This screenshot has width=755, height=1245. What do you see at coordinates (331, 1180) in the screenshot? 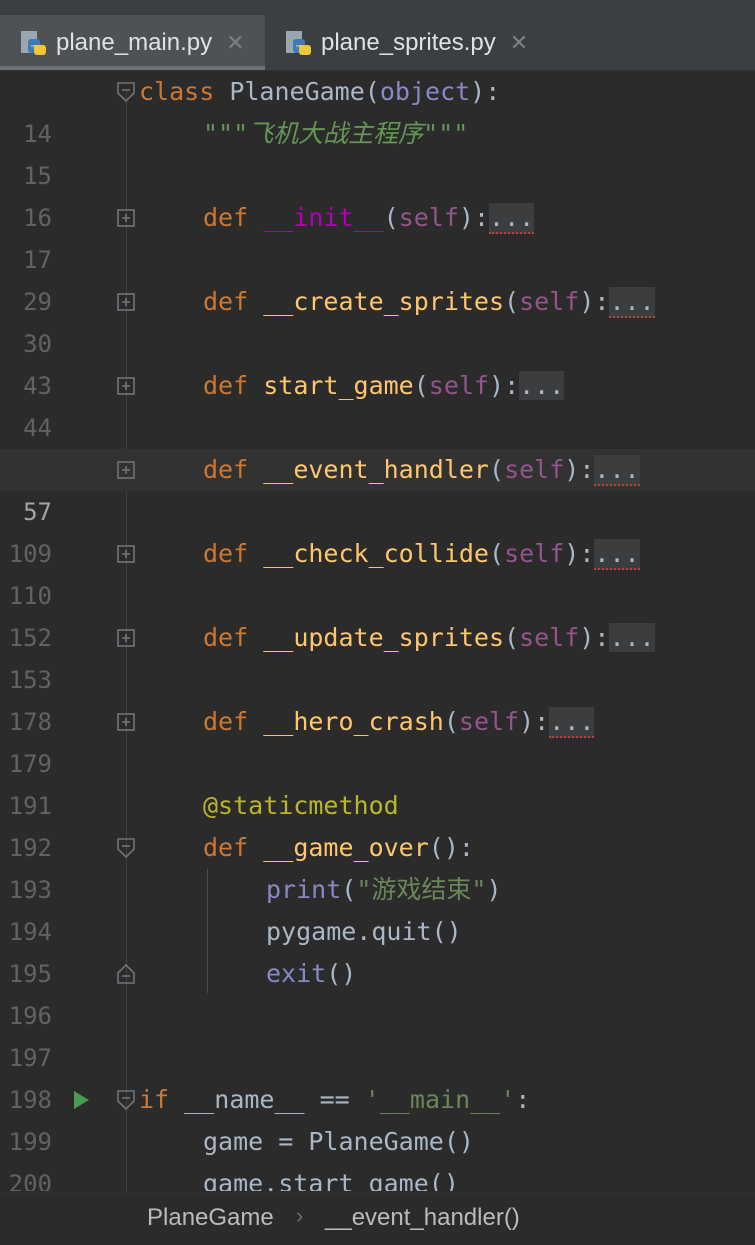
I see `code-text: game.start_game()` at bounding box center [331, 1180].